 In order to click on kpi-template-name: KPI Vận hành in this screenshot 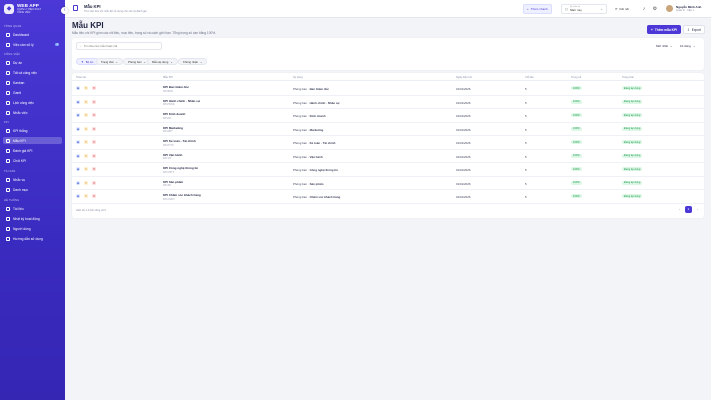, I will do `click(172, 155)`.